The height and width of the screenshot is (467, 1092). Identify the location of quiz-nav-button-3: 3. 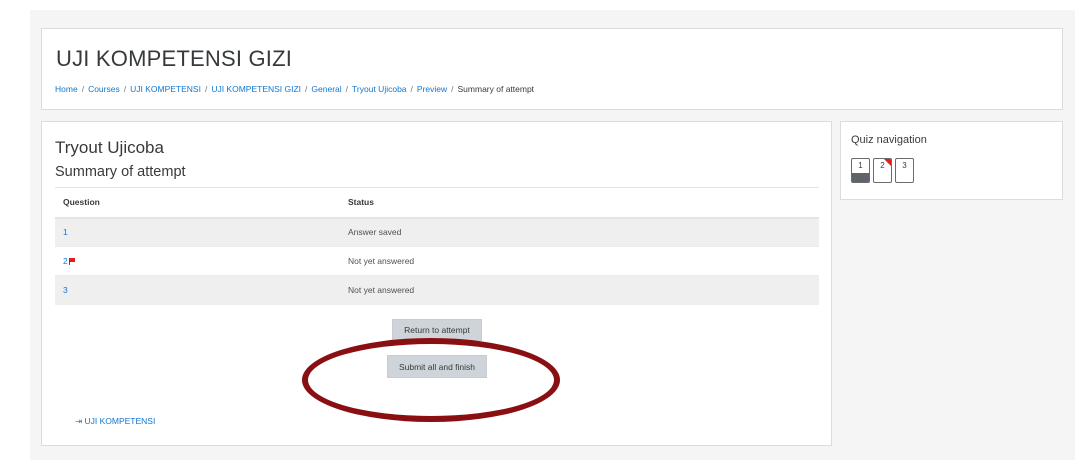
(904, 170).